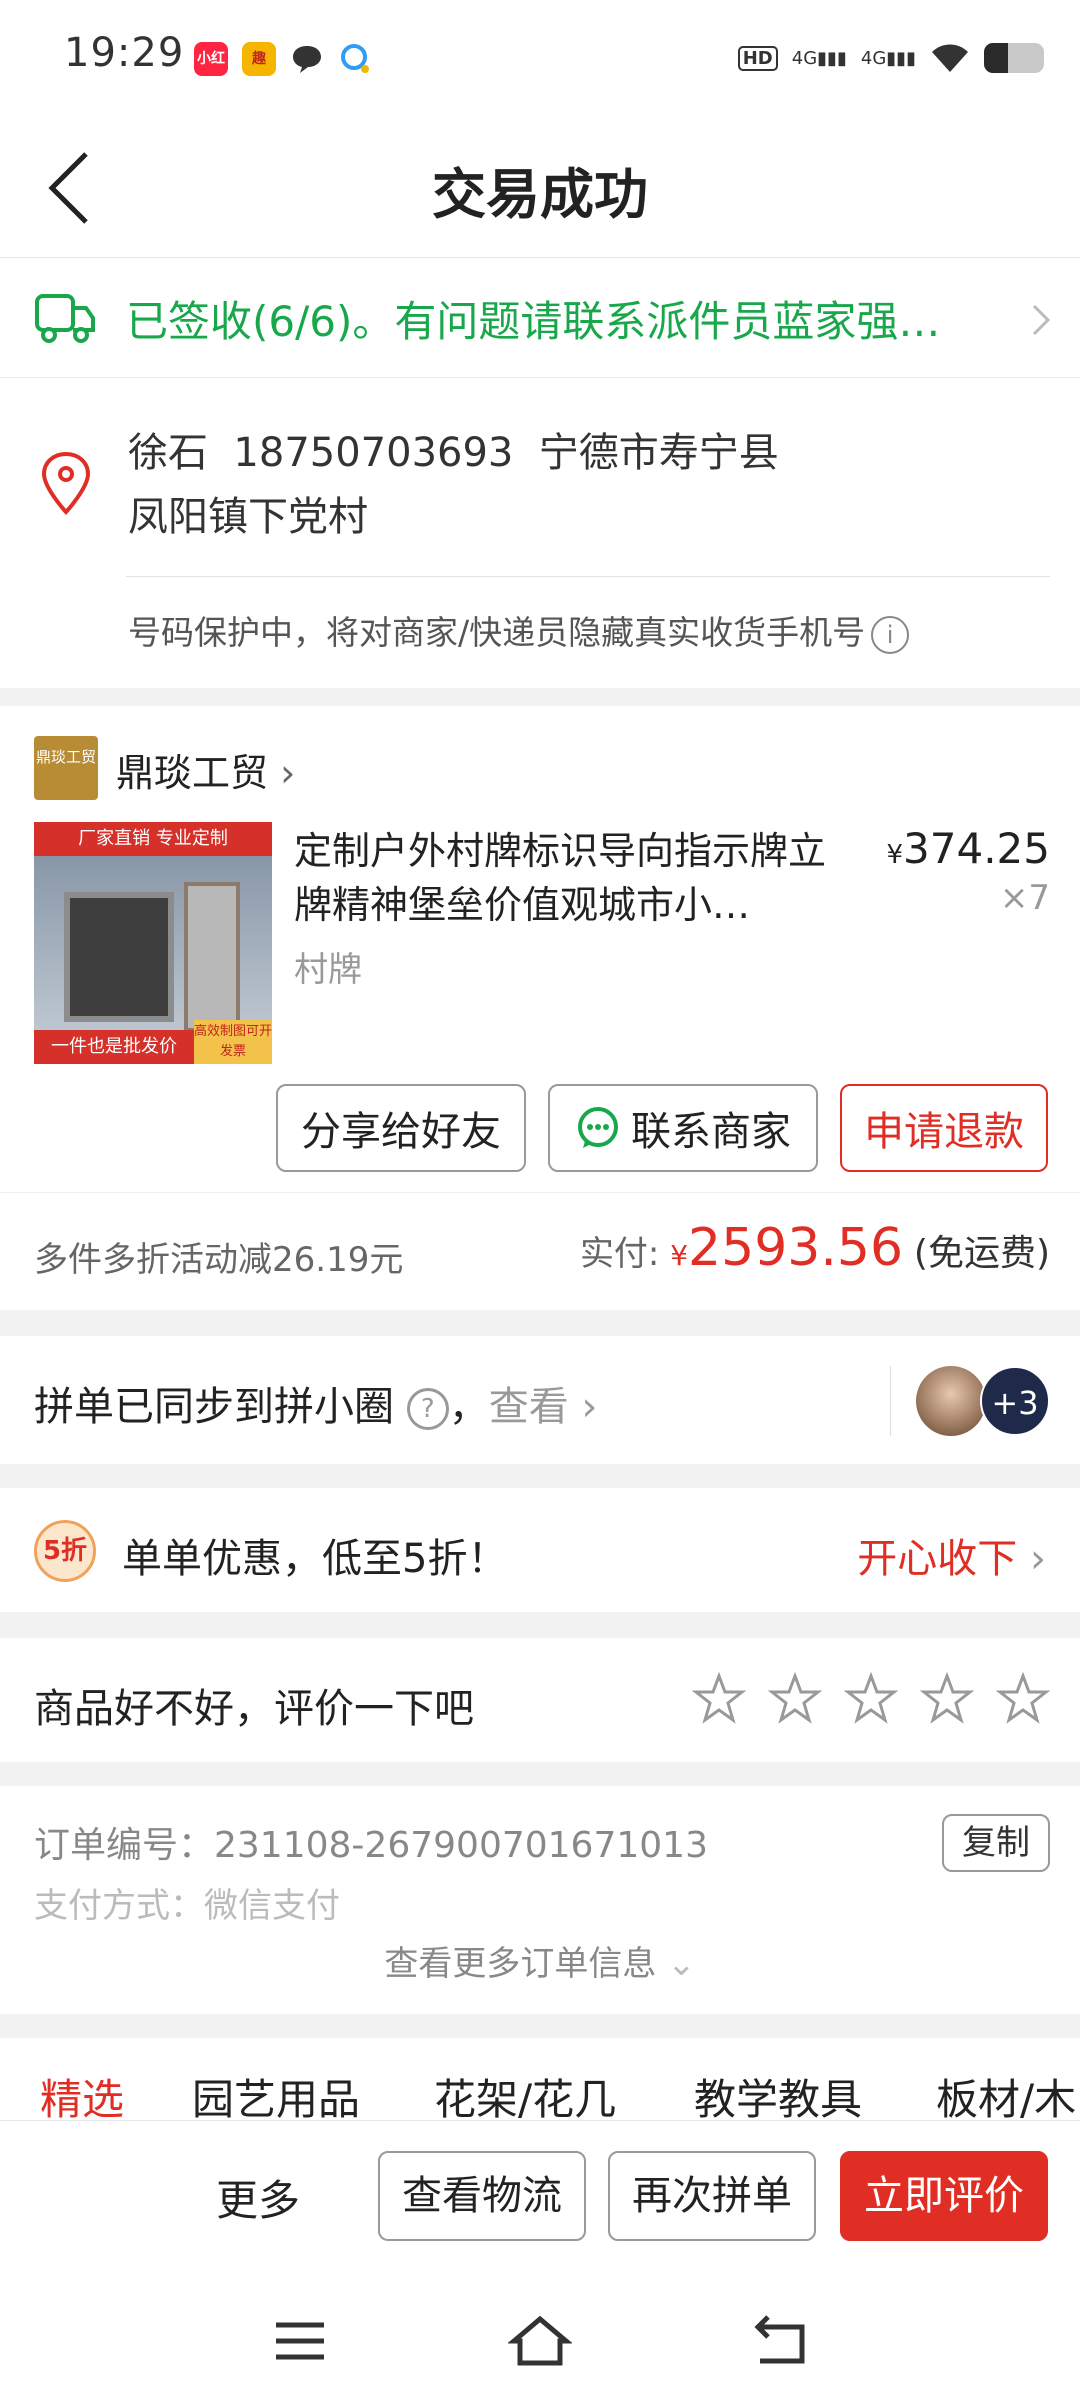 This screenshot has height=2388, width=1080. I want to click on bottom-action-bar: 更多 查看物流 再次拼单 立即评价, so click(540, 2254).